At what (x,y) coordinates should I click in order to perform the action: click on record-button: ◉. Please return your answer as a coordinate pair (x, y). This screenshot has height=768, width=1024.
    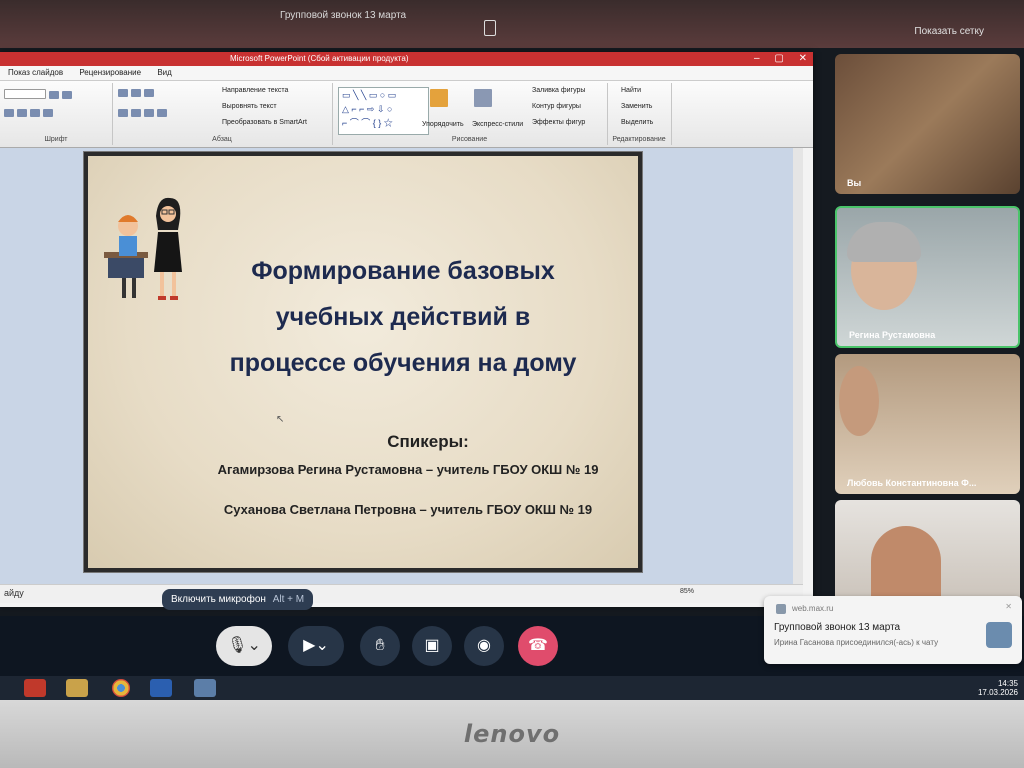
    Looking at the image, I should click on (484, 646).